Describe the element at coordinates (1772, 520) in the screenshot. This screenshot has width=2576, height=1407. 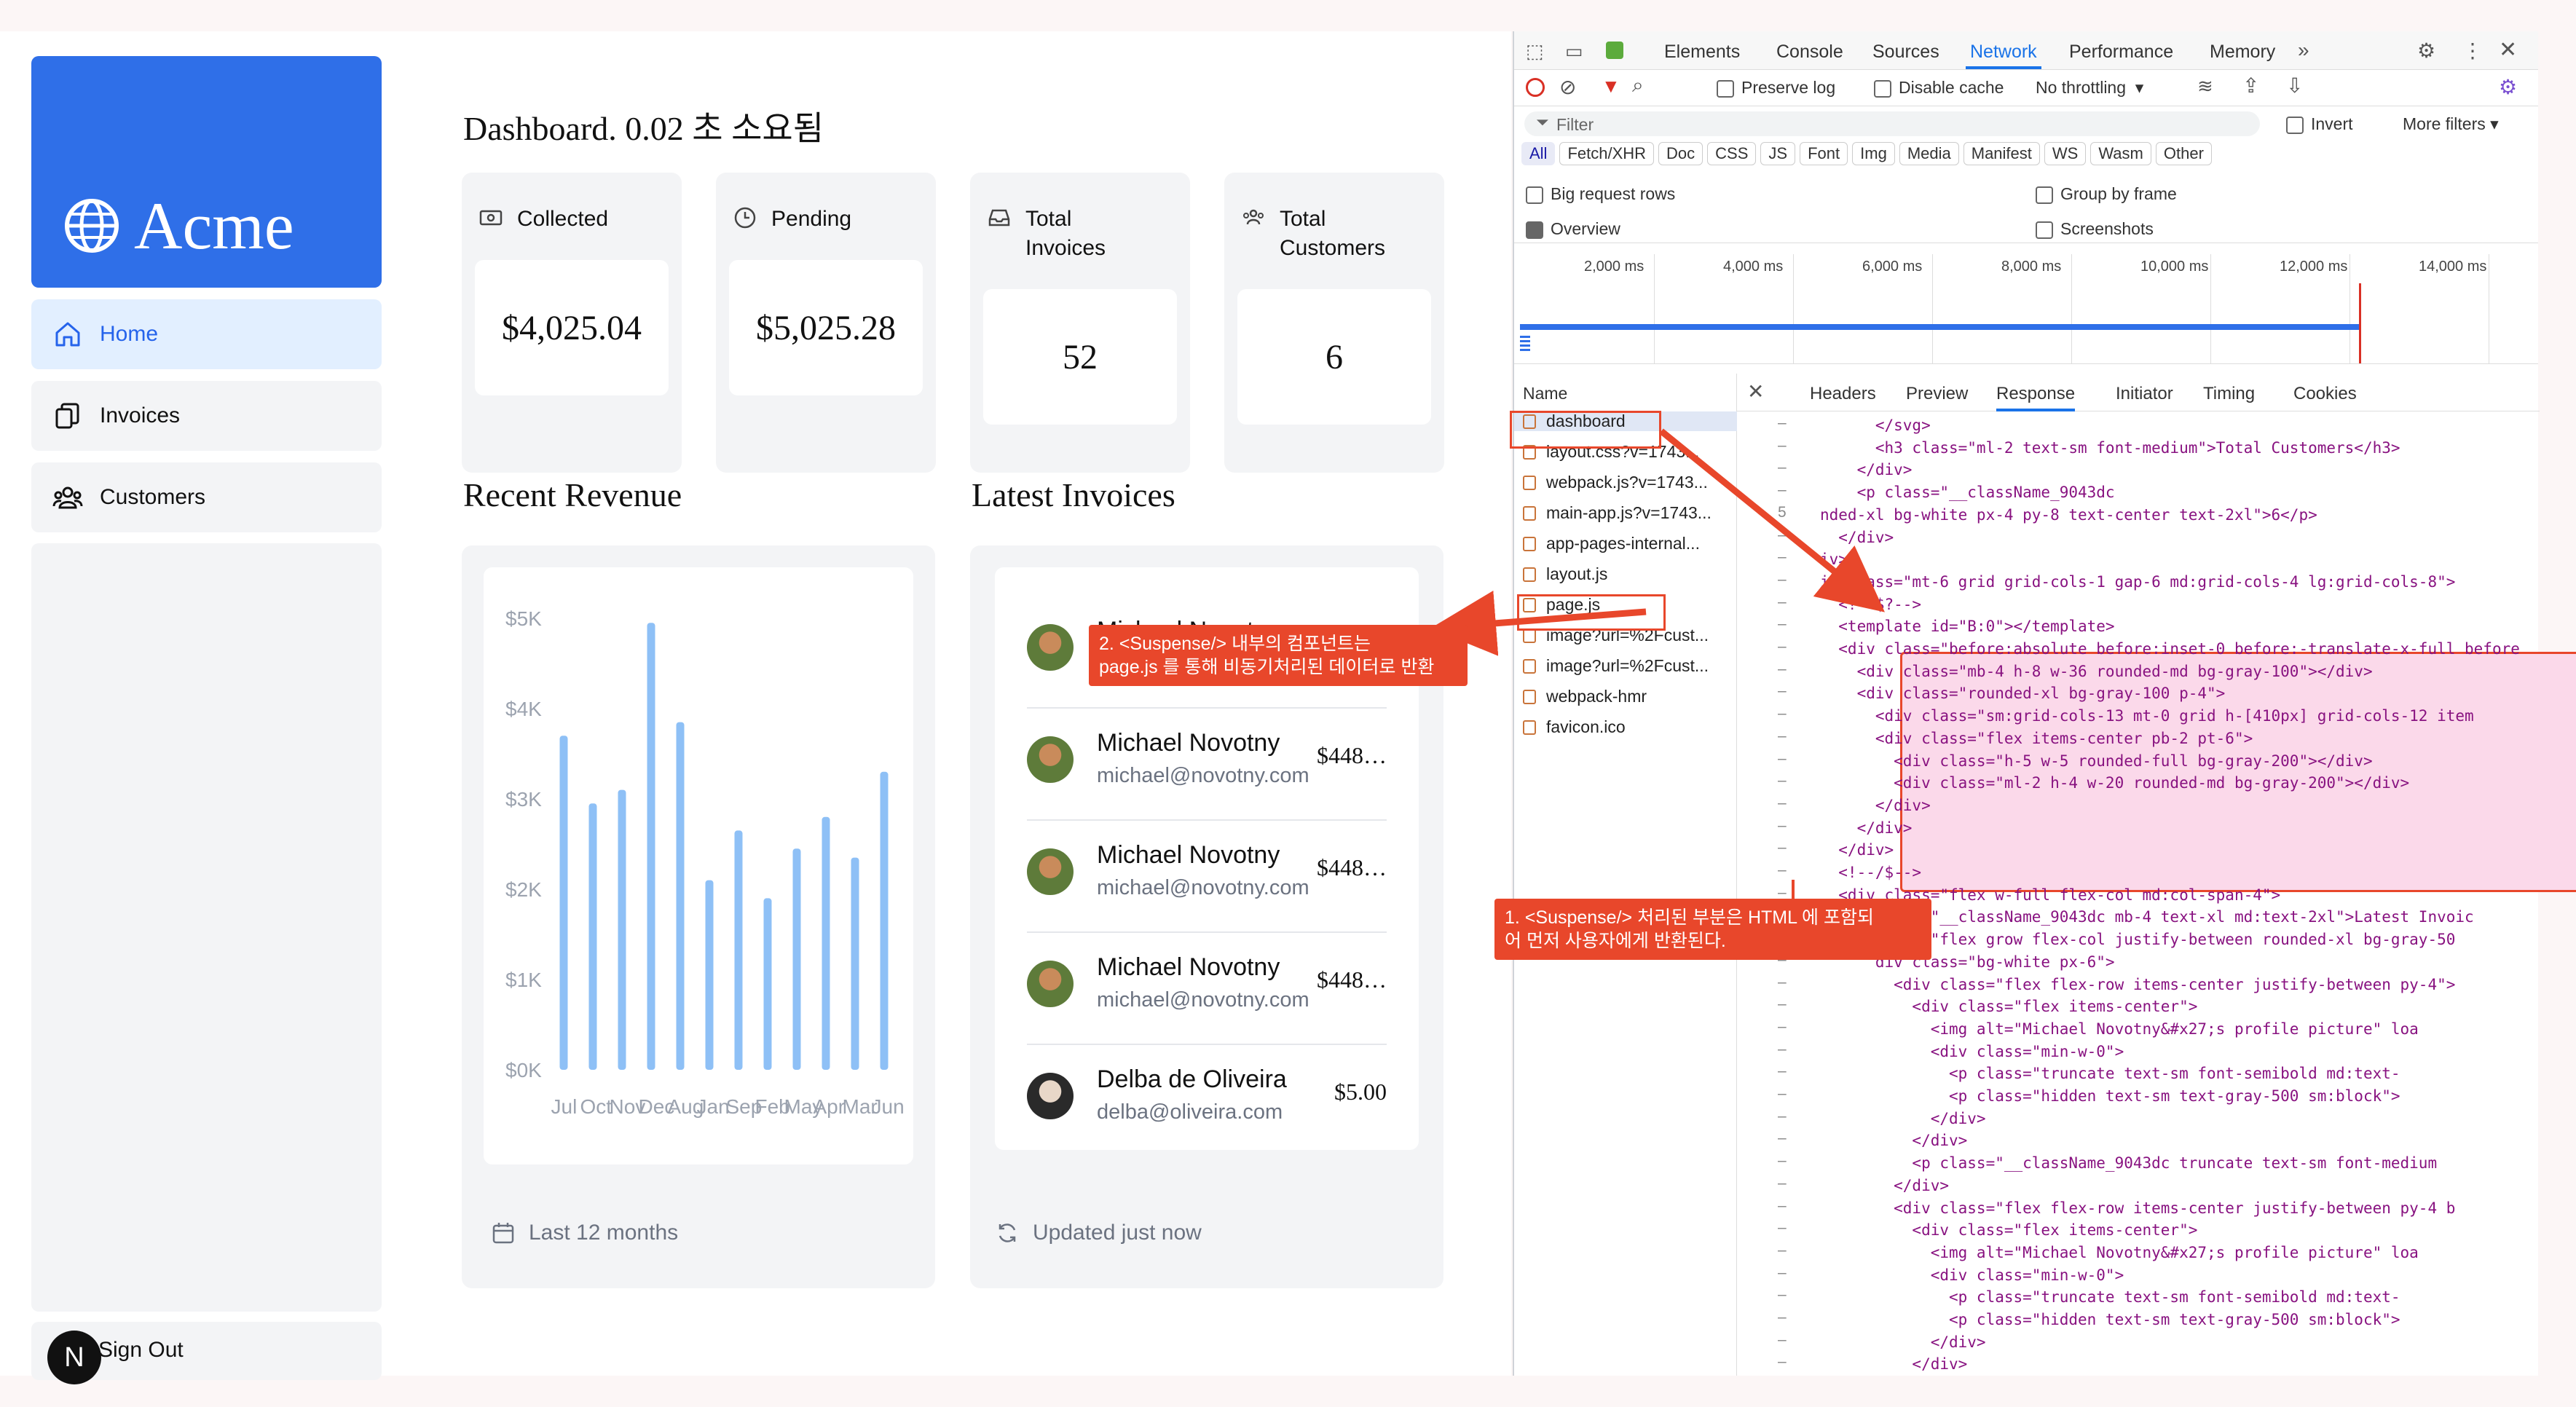
I see `arrow-dashboard-to-response` at that location.